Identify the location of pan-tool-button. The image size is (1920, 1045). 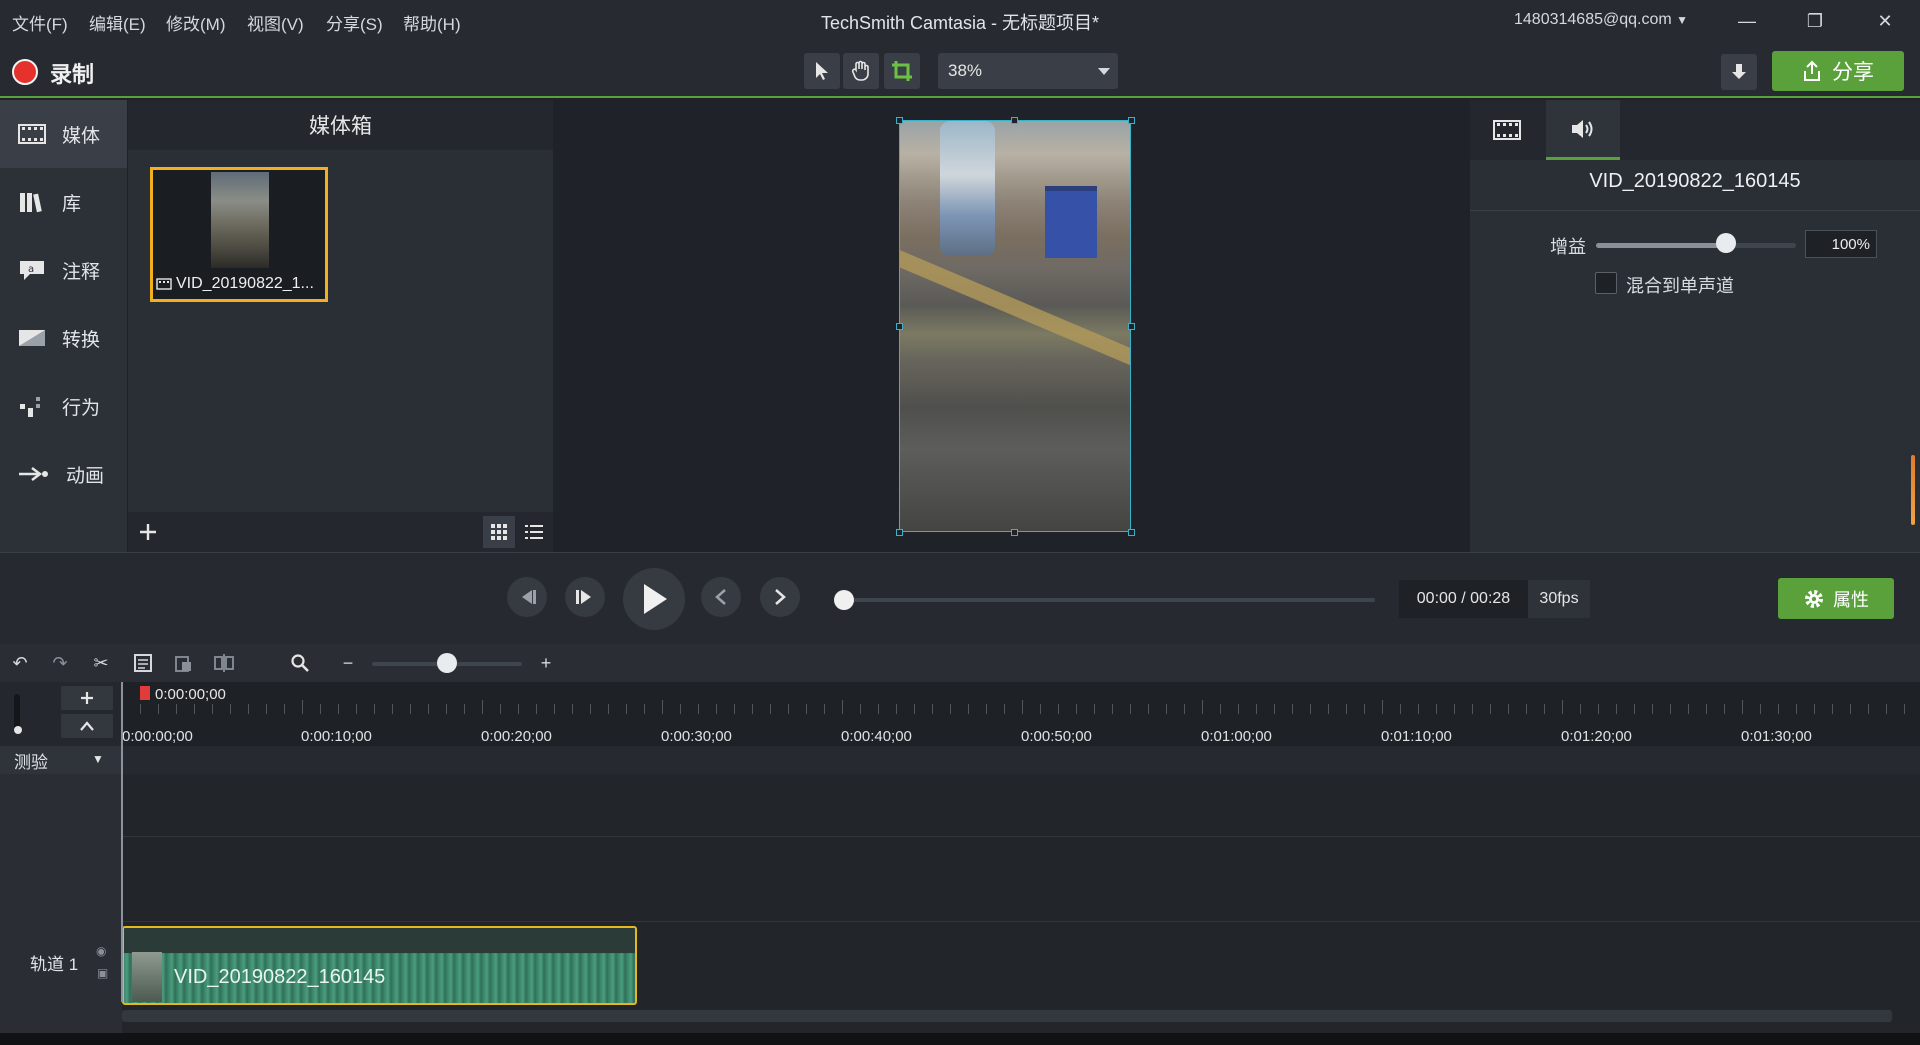
(861, 71).